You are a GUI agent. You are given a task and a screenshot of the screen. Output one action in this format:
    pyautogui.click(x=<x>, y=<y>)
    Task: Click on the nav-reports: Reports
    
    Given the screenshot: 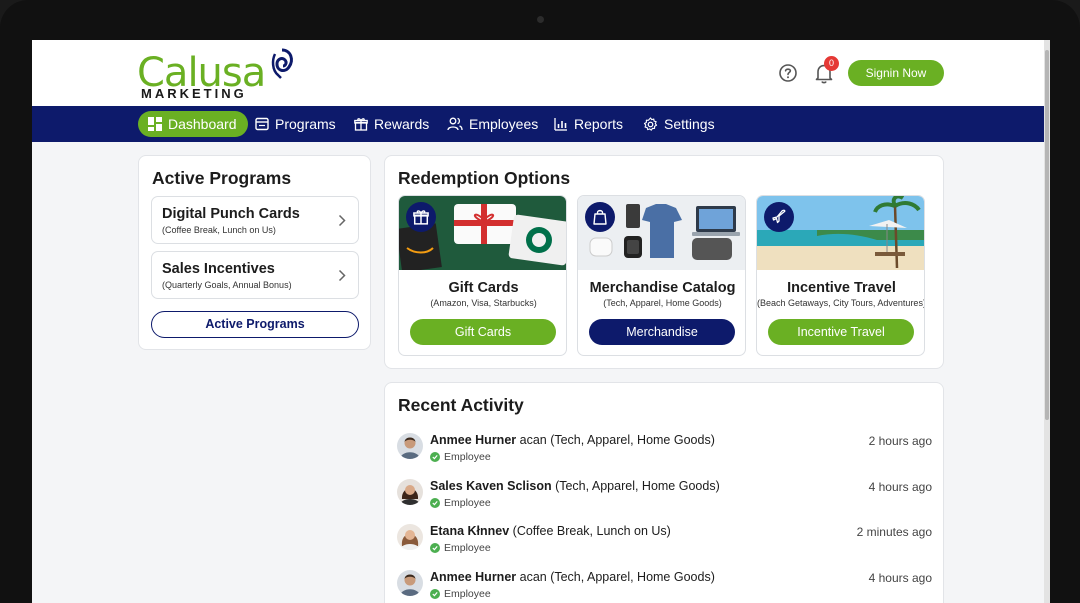 What is the action you would take?
    pyautogui.click(x=588, y=124)
    